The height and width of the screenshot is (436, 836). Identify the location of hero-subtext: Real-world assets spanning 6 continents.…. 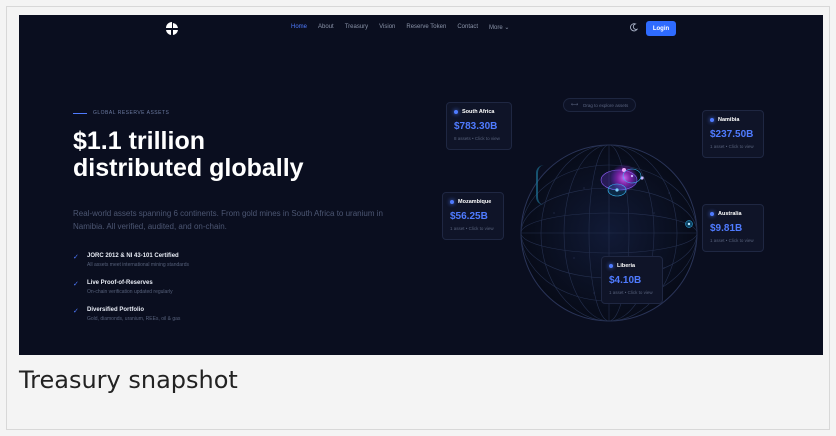
(228, 220).